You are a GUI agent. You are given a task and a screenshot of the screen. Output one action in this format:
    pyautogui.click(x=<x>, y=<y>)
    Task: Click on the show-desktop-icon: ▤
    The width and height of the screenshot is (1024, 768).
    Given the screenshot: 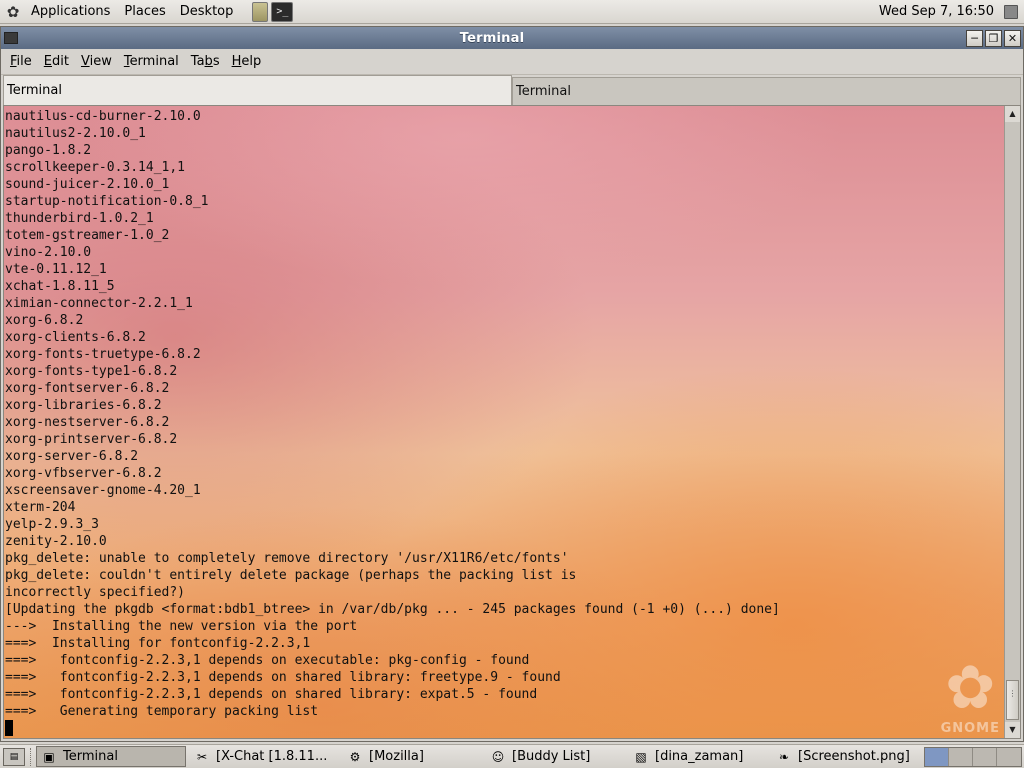 What is the action you would take?
    pyautogui.click(x=14, y=756)
    